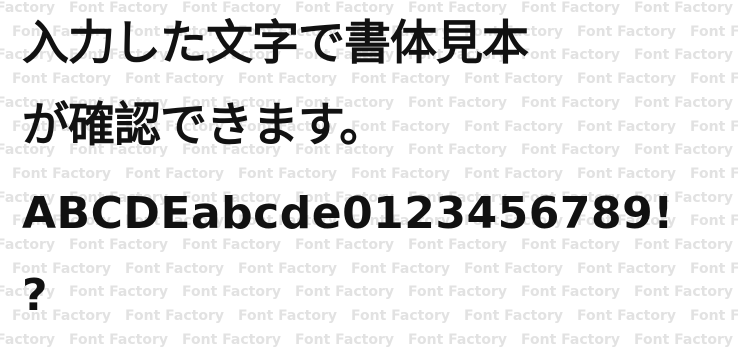 Image resolution: width=738 pixels, height=356 pixels. I want to click on sample-line-2: が確認できます。, so click(204, 125).